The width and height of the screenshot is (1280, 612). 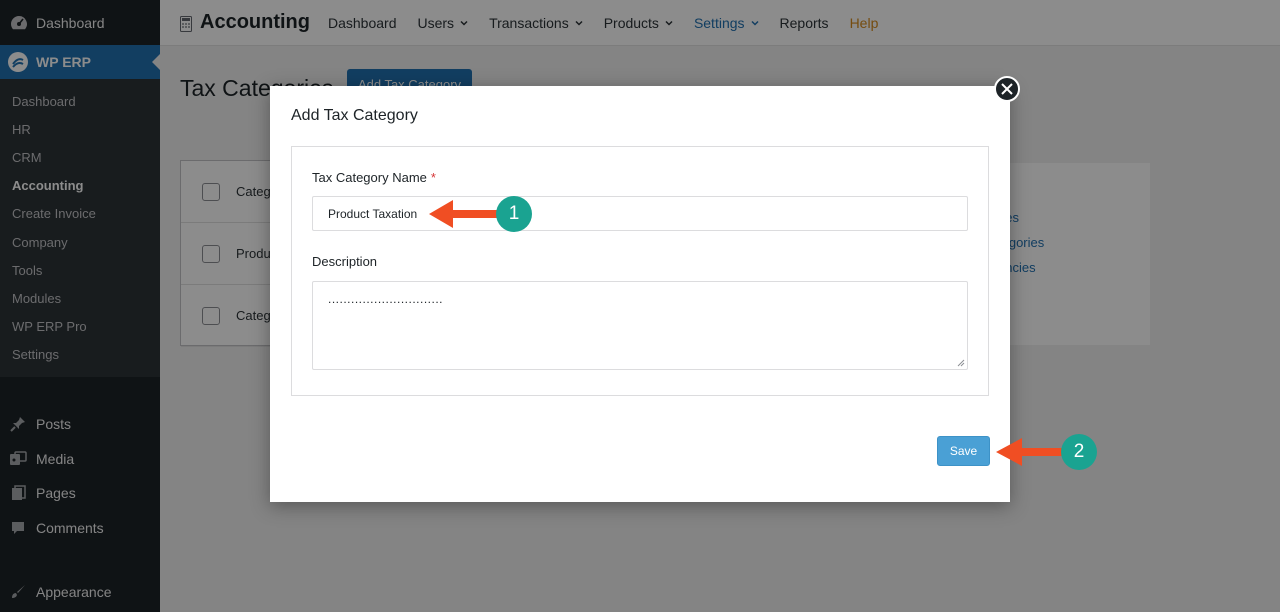 What do you see at coordinates (433, 177) in the screenshot?
I see `required-mark: *` at bounding box center [433, 177].